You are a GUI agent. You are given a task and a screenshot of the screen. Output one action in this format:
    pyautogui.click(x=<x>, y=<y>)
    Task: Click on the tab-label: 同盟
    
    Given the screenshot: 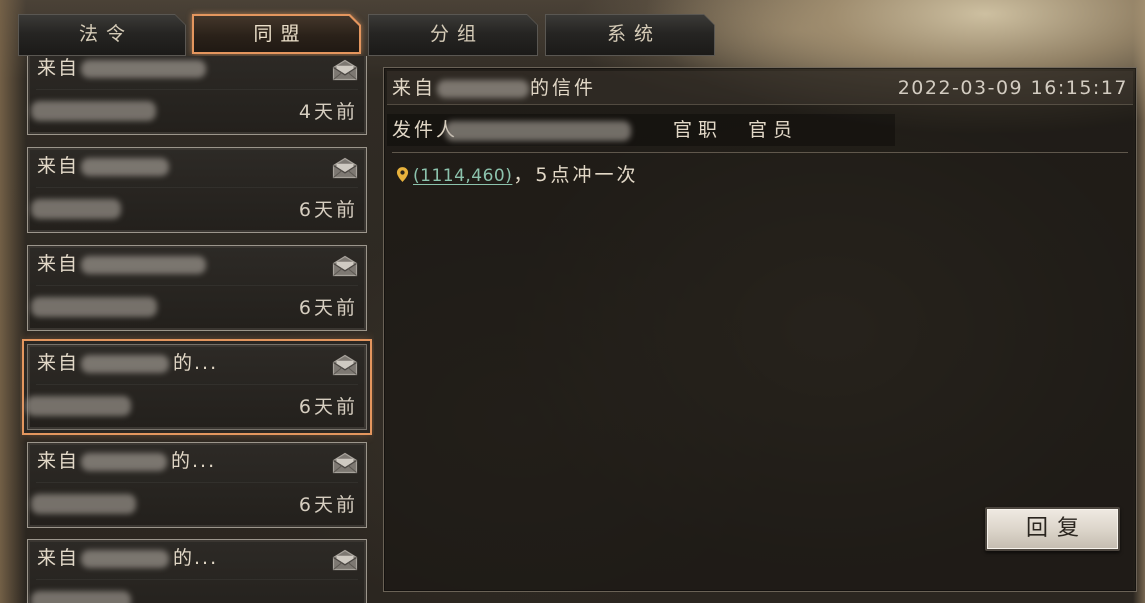 What is the action you would take?
    pyautogui.click(x=280, y=34)
    